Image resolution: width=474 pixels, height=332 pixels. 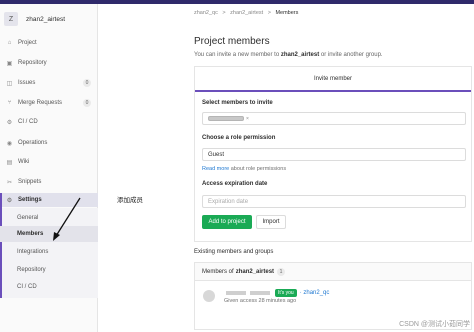 What do you see at coordinates (206, 13) in the screenshot?
I see `breadcrumb-group: zhan2_qc` at bounding box center [206, 13].